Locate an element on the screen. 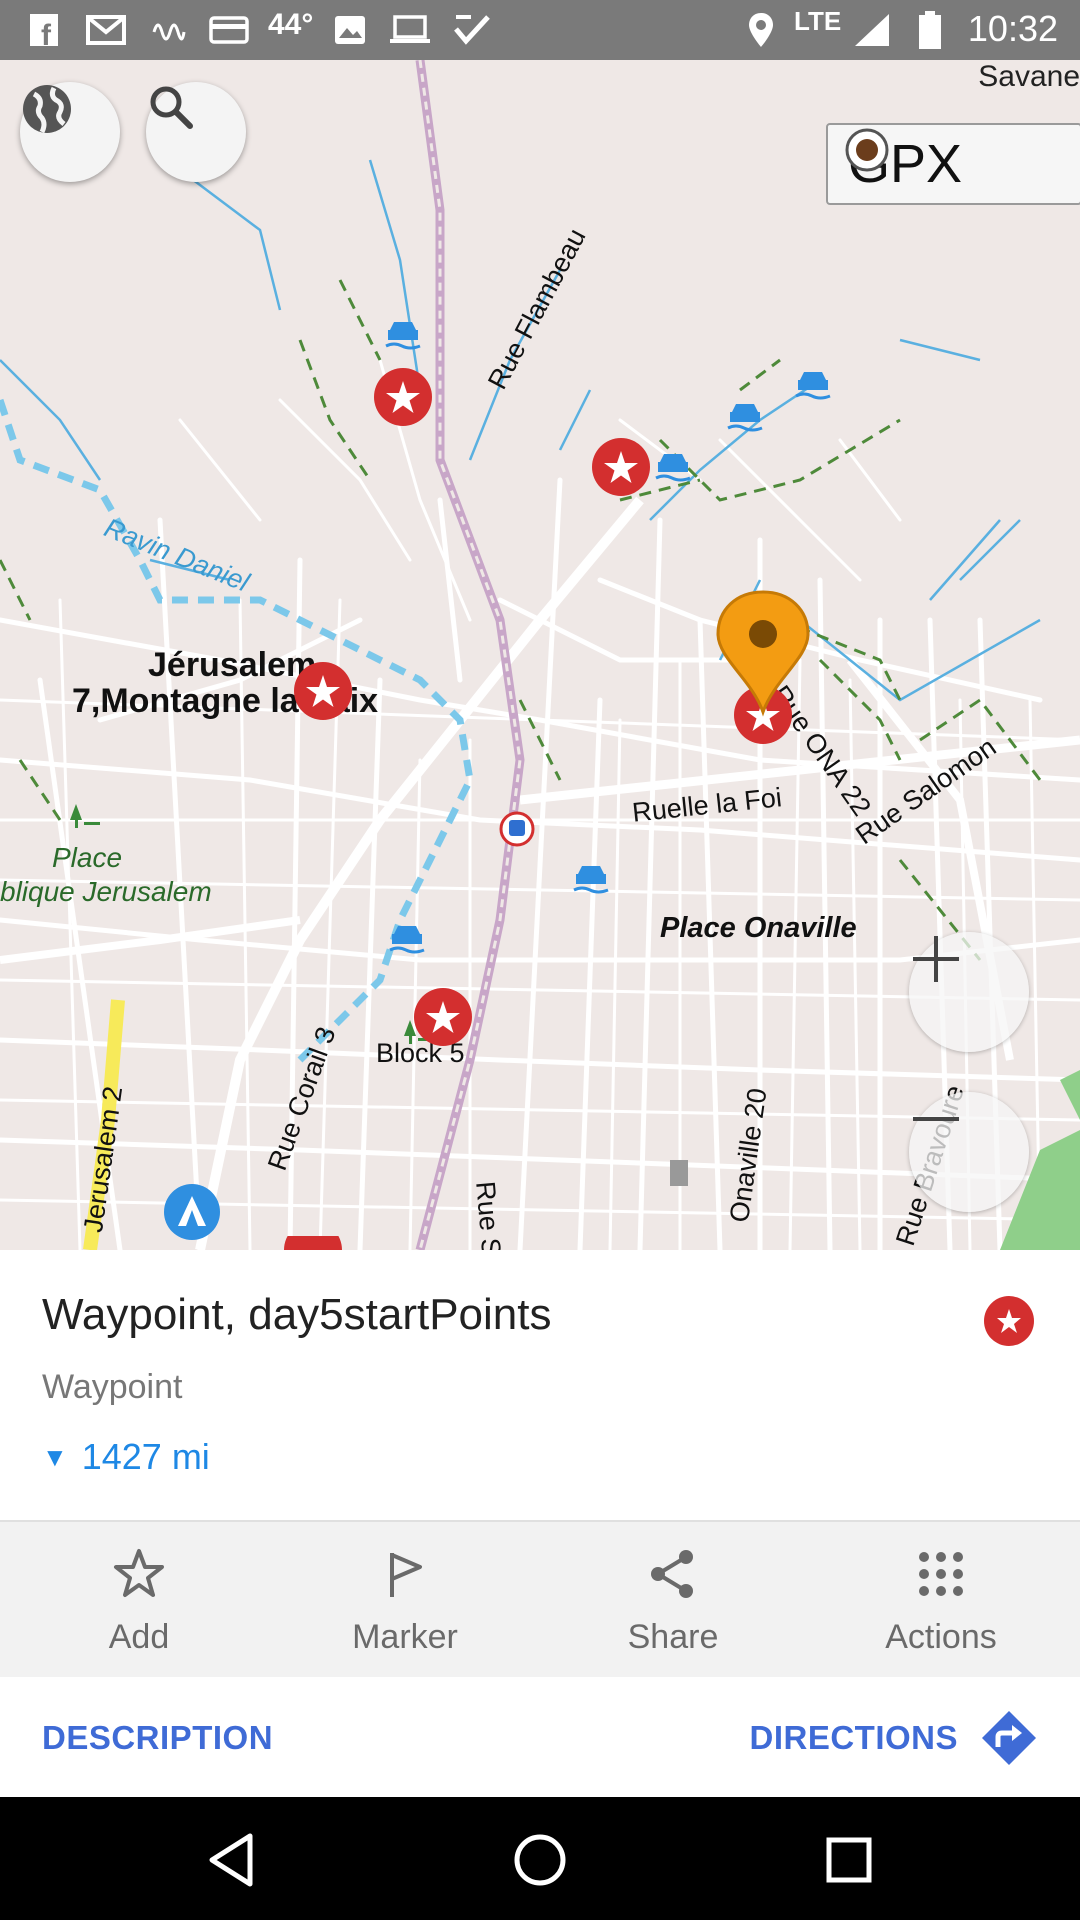 This screenshot has height=1920, width=1080. share-label: Share is located at coordinates (673, 1637).